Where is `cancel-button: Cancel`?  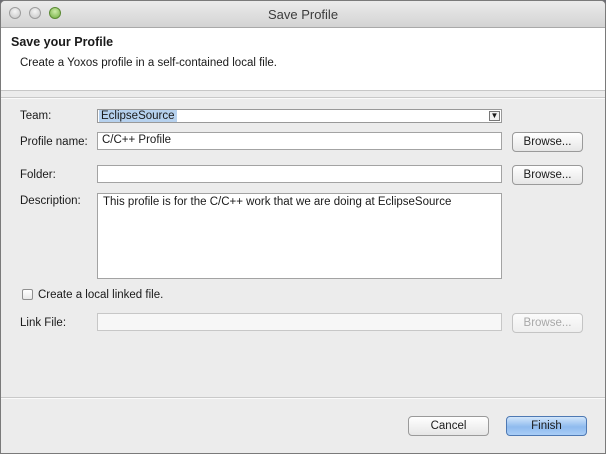 cancel-button: Cancel is located at coordinates (448, 426).